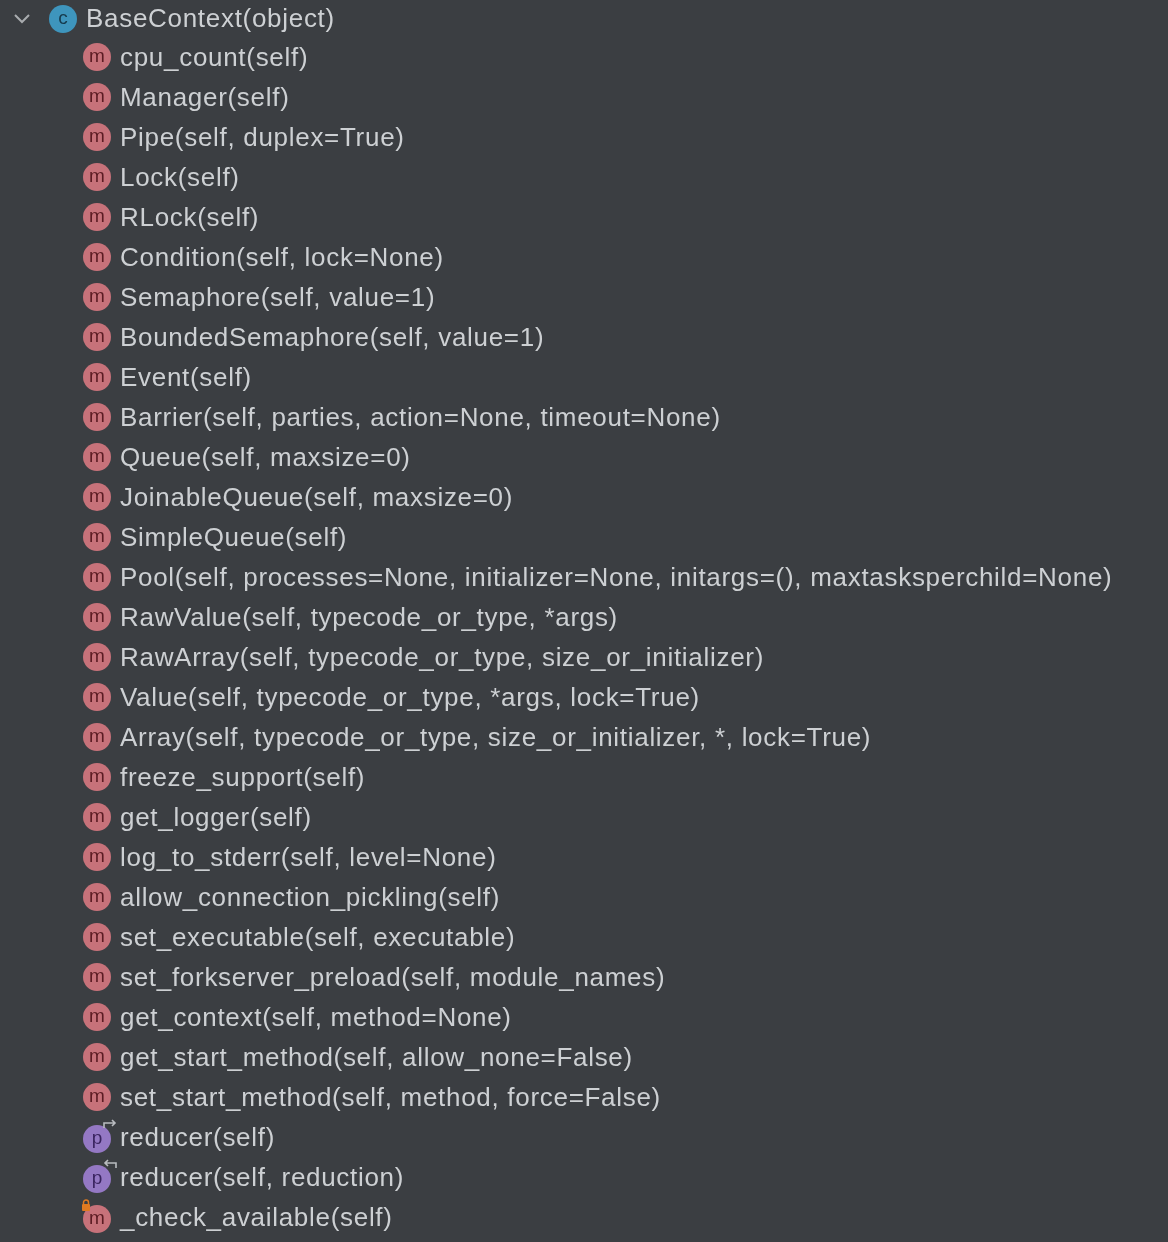 The height and width of the screenshot is (1242, 1168). Describe the element at coordinates (243, 777) in the screenshot. I see `tree-item: freeze_support(self)` at that location.